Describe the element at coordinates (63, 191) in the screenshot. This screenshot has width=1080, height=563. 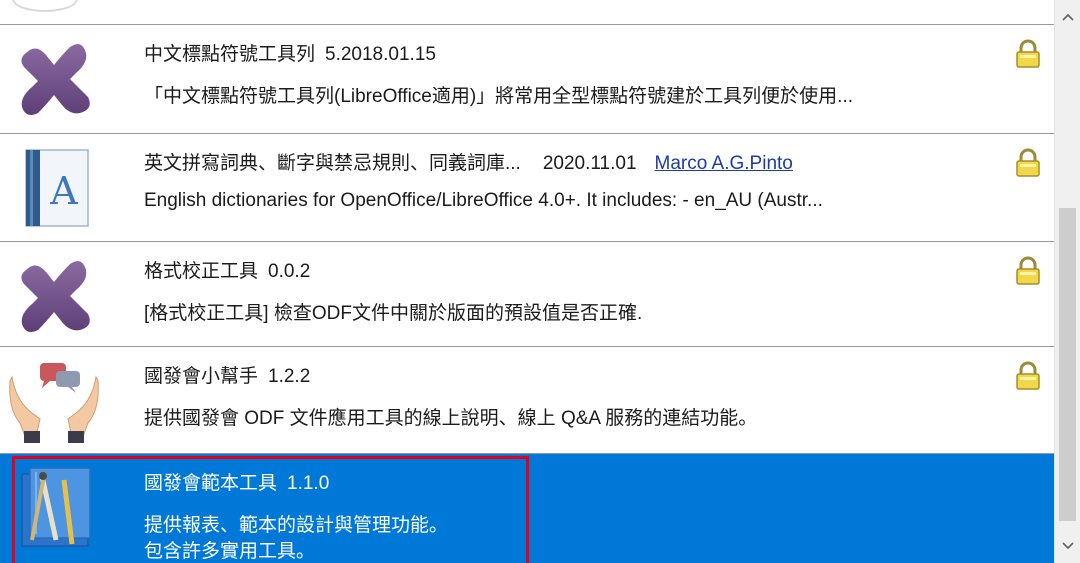
I see `svg-text: A` at that location.